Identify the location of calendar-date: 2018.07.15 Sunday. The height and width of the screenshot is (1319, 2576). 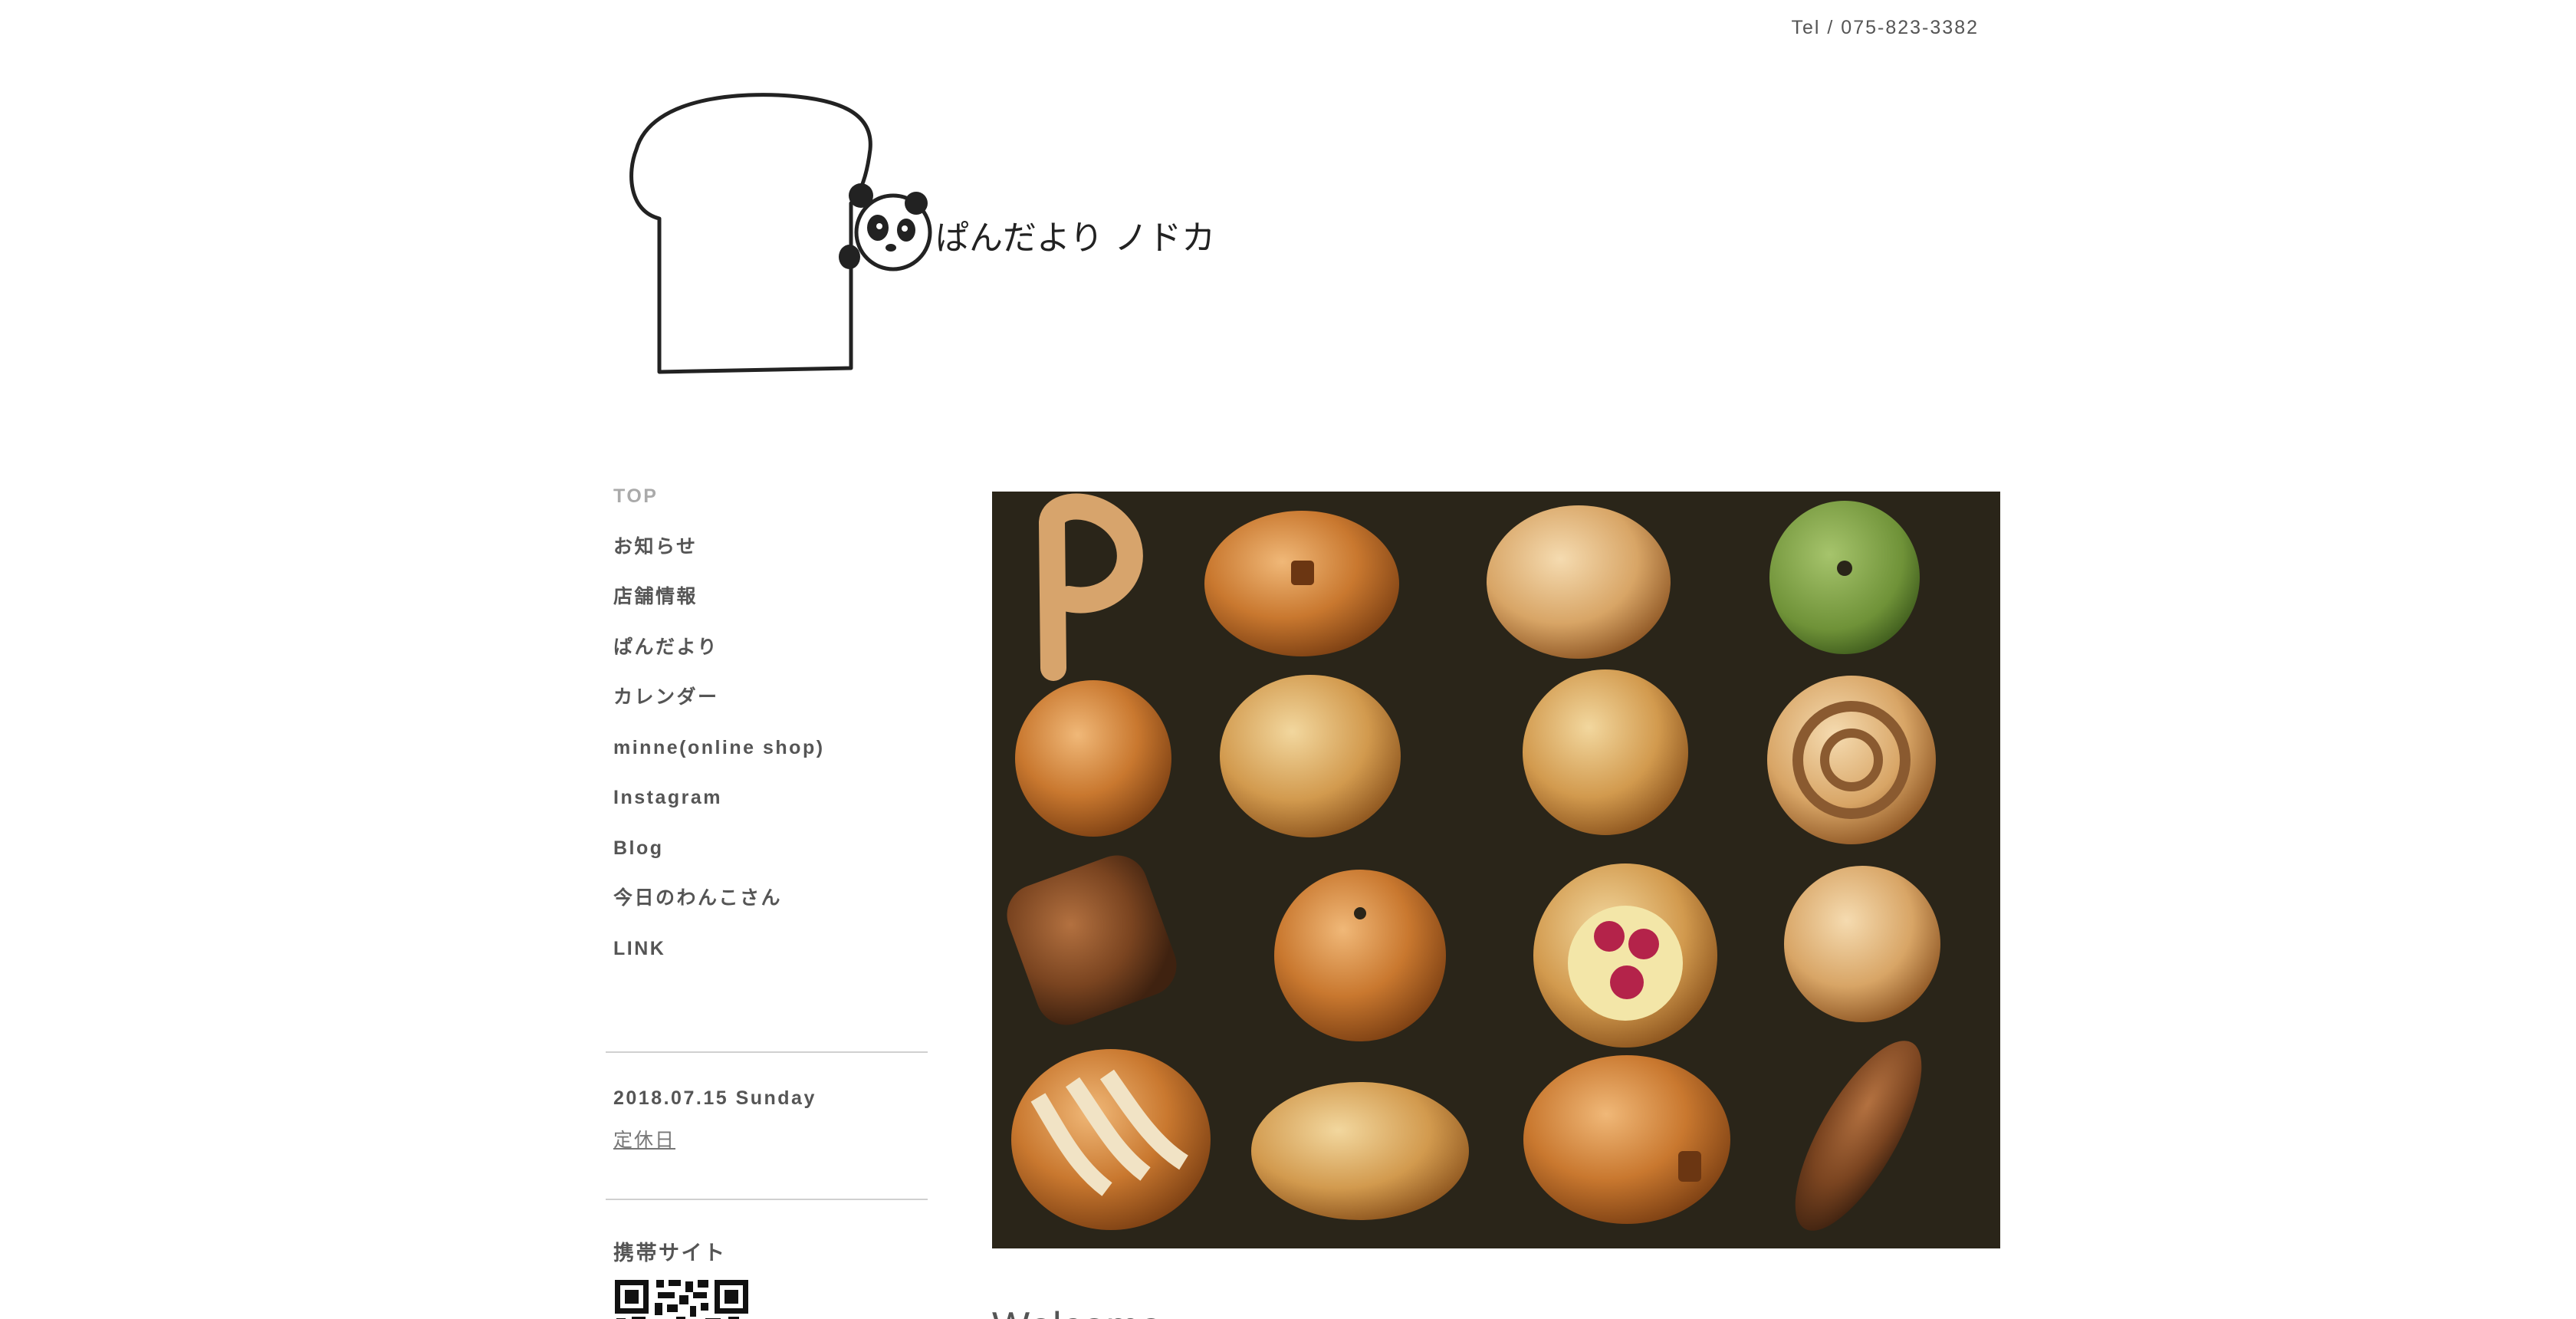
(715, 1098).